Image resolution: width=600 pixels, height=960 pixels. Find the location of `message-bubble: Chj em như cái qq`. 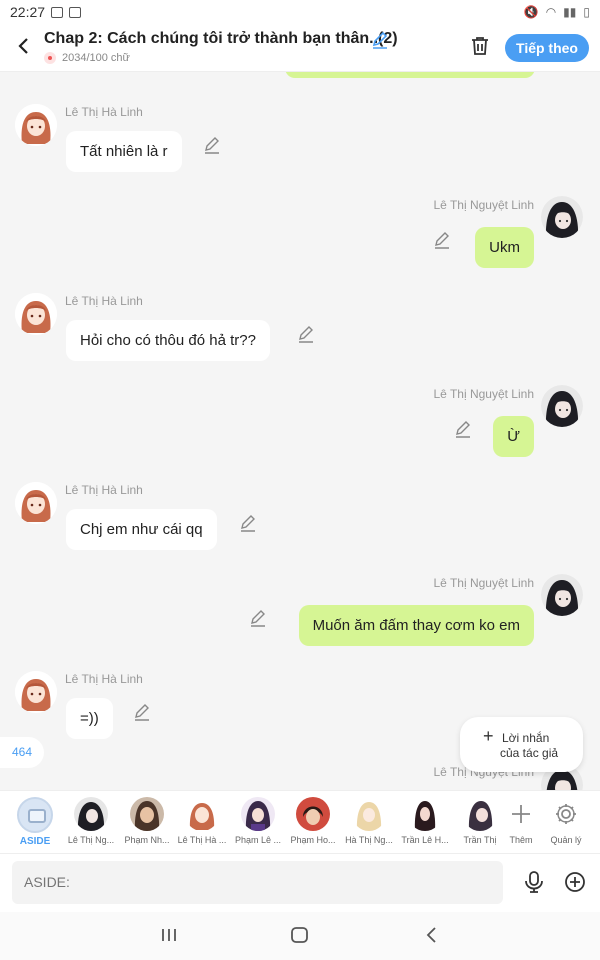

message-bubble: Chj em như cái qq is located at coordinates (141, 529).